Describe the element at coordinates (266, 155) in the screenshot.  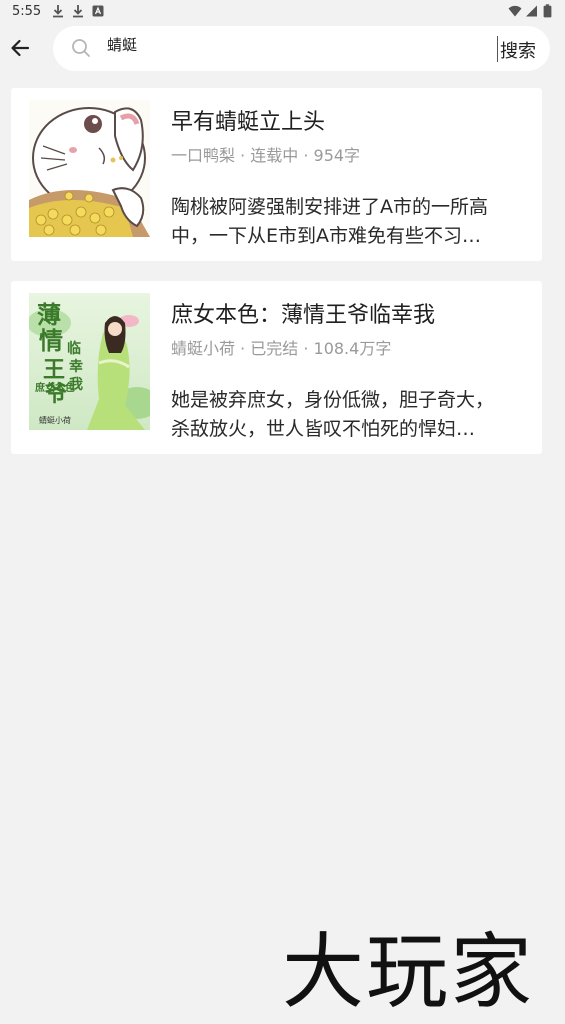
I see `book-meta: 一口鸭梨 · 连载中 · 954字` at that location.